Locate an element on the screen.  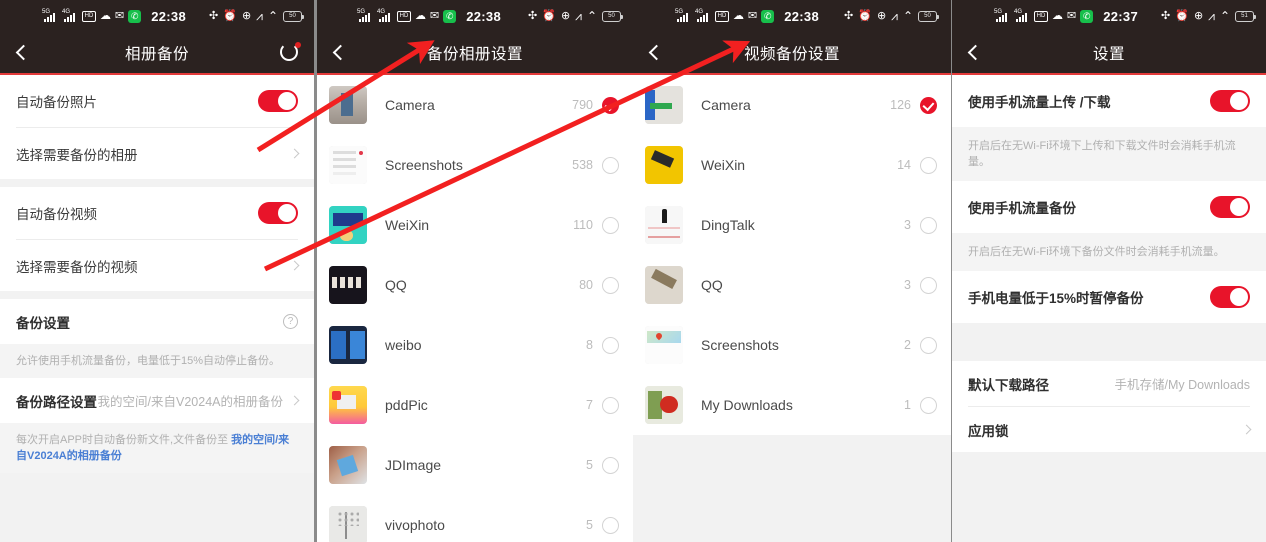
row-use-mobile-data-backup: 使用手机流量备份 is located at coordinates (1109, 207).